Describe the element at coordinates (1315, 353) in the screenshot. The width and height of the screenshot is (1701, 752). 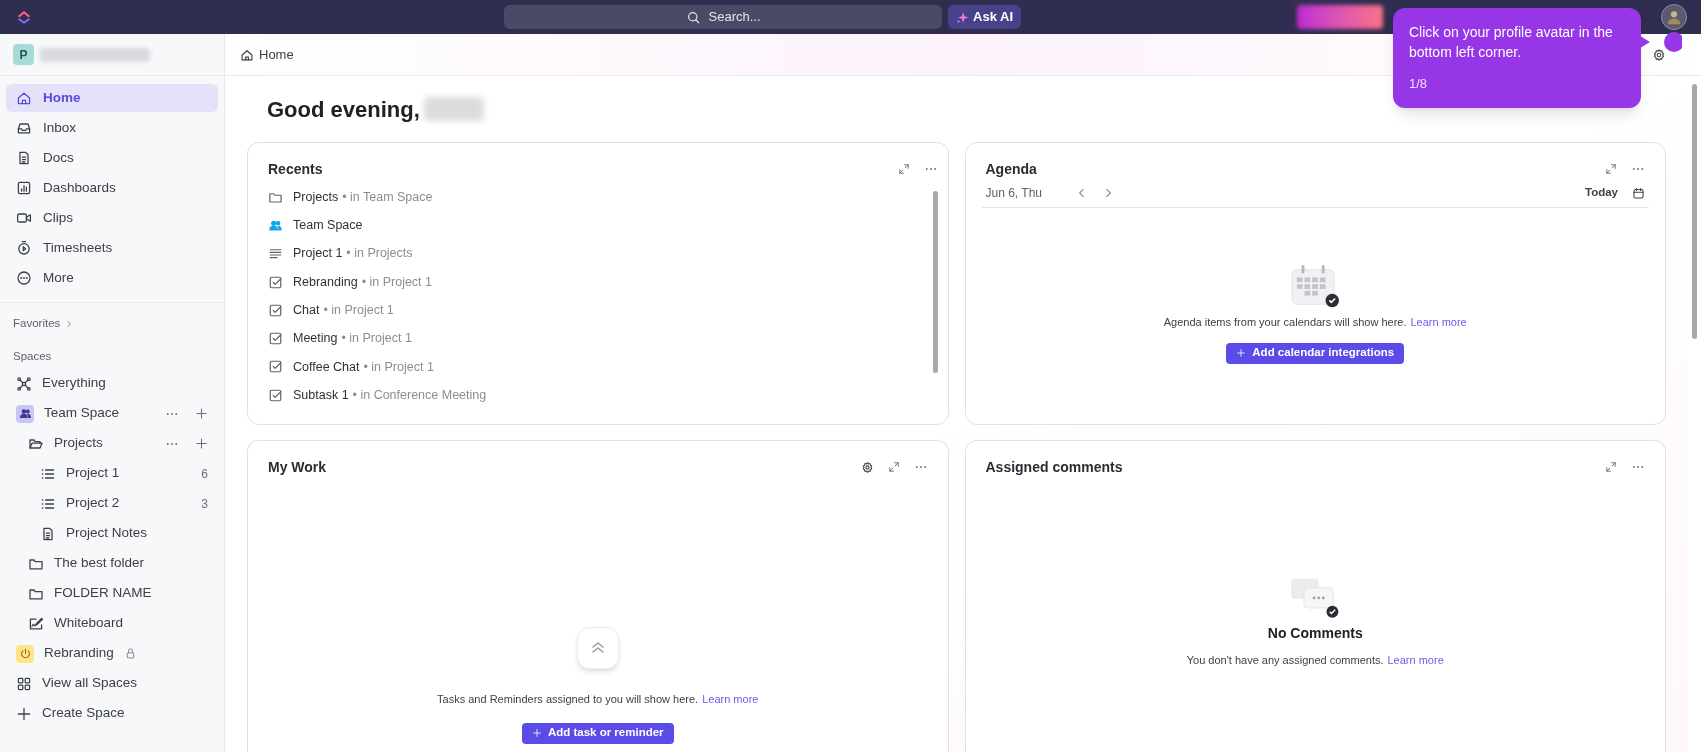
I see `add-calendar-button: Add calendar integrations` at that location.